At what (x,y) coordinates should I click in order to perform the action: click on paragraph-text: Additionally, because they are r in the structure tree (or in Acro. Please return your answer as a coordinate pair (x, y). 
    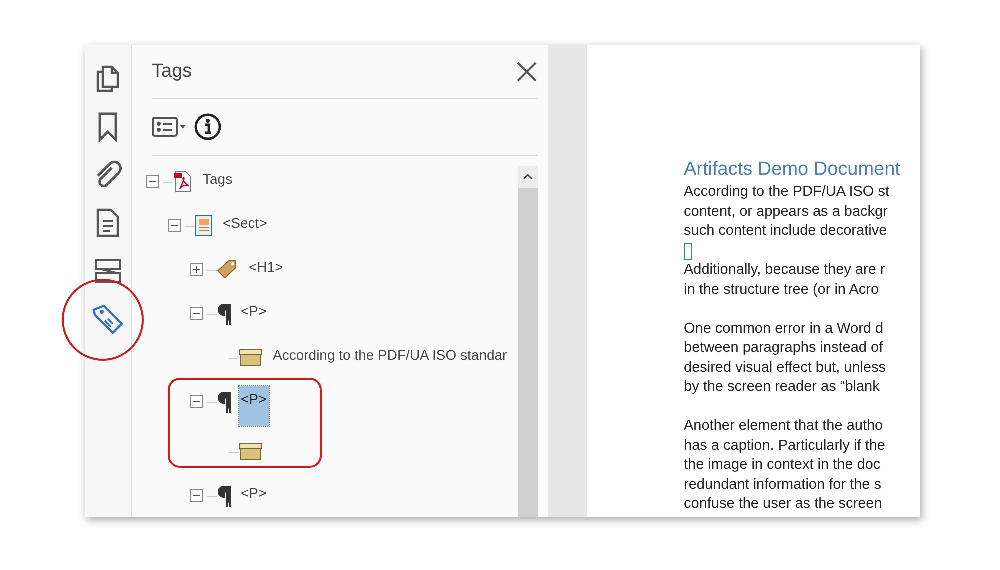
    Looking at the image, I should click on (785, 280).